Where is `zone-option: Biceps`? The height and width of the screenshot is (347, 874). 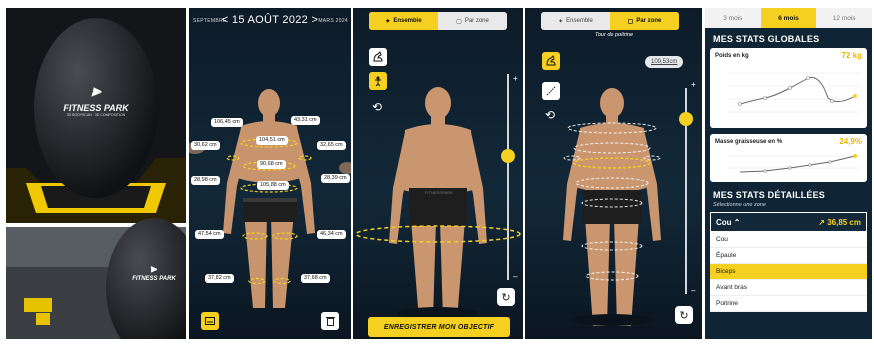
zone-option: Biceps is located at coordinates (788, 272).